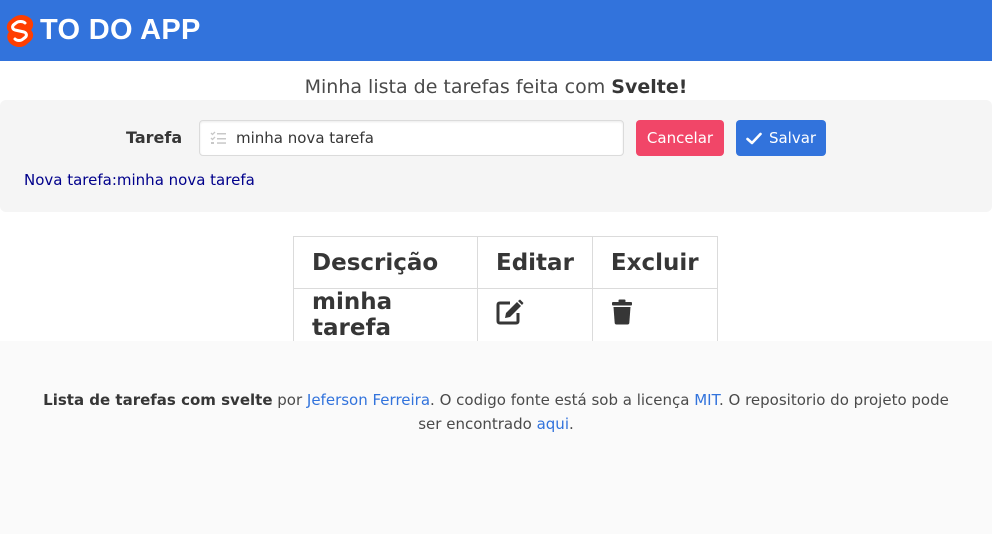 The image size is (992, 534). What do you see at coordinates (654, 262) in the screenshot?
I see `header-delete: Excluir` at bounding box center [654, 262].